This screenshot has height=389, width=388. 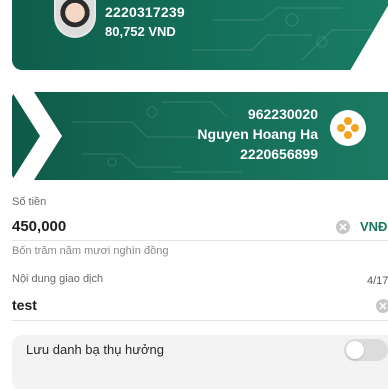 I want to click on beneficiary-info: 962230020 Nguyen Hoang Ha 2220656899, so click(x=257, y=134).